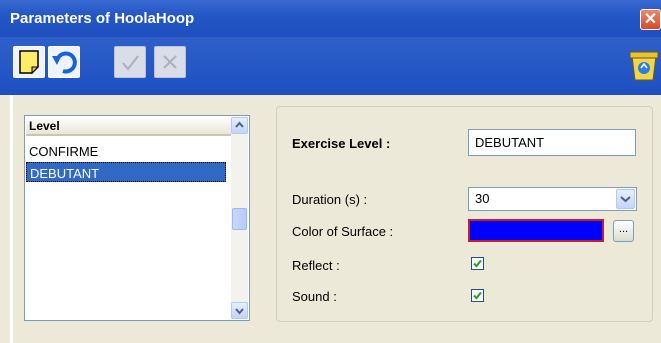 The image size is (661, 343). Describe the element at coordinates (343, 231) in the screenshot. I see `color-surface-label: Color of Surface :` at that location.